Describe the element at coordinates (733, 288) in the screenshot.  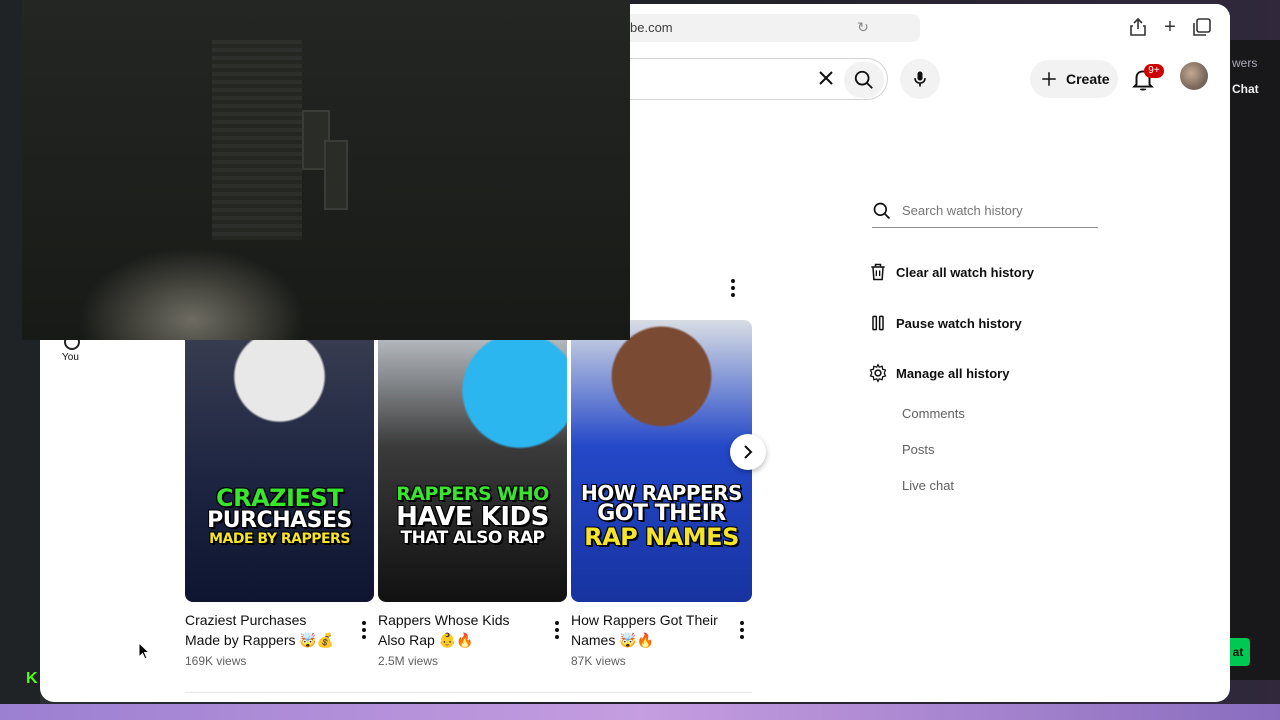
I see `shelf-more-icon` at that location.